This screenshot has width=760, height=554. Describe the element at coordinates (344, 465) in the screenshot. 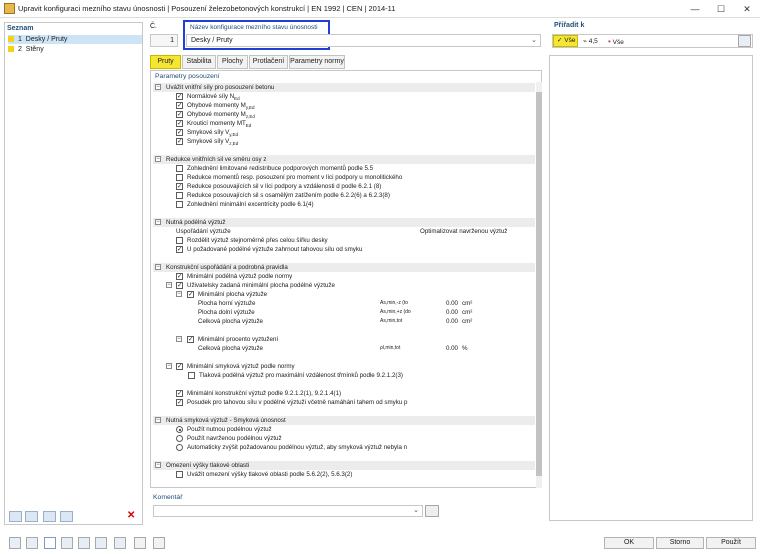

I see `section-compression-zone: − Omezení výšky tlakové oblasti` at that location.